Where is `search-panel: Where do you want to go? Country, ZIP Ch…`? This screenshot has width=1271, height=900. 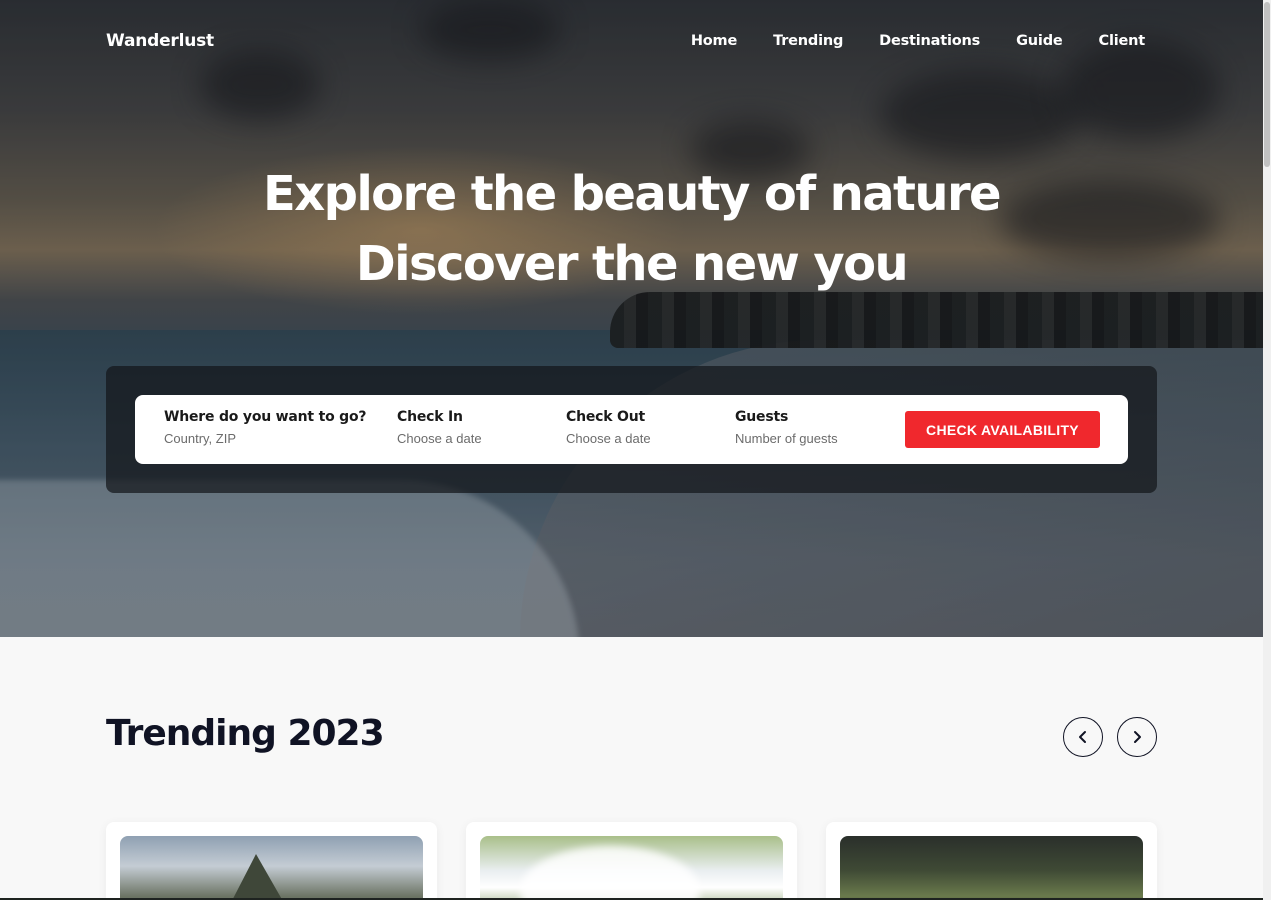
search-panel: Where do you want to go? Country, ZIP Ch… is located at coordinates (631, 429).